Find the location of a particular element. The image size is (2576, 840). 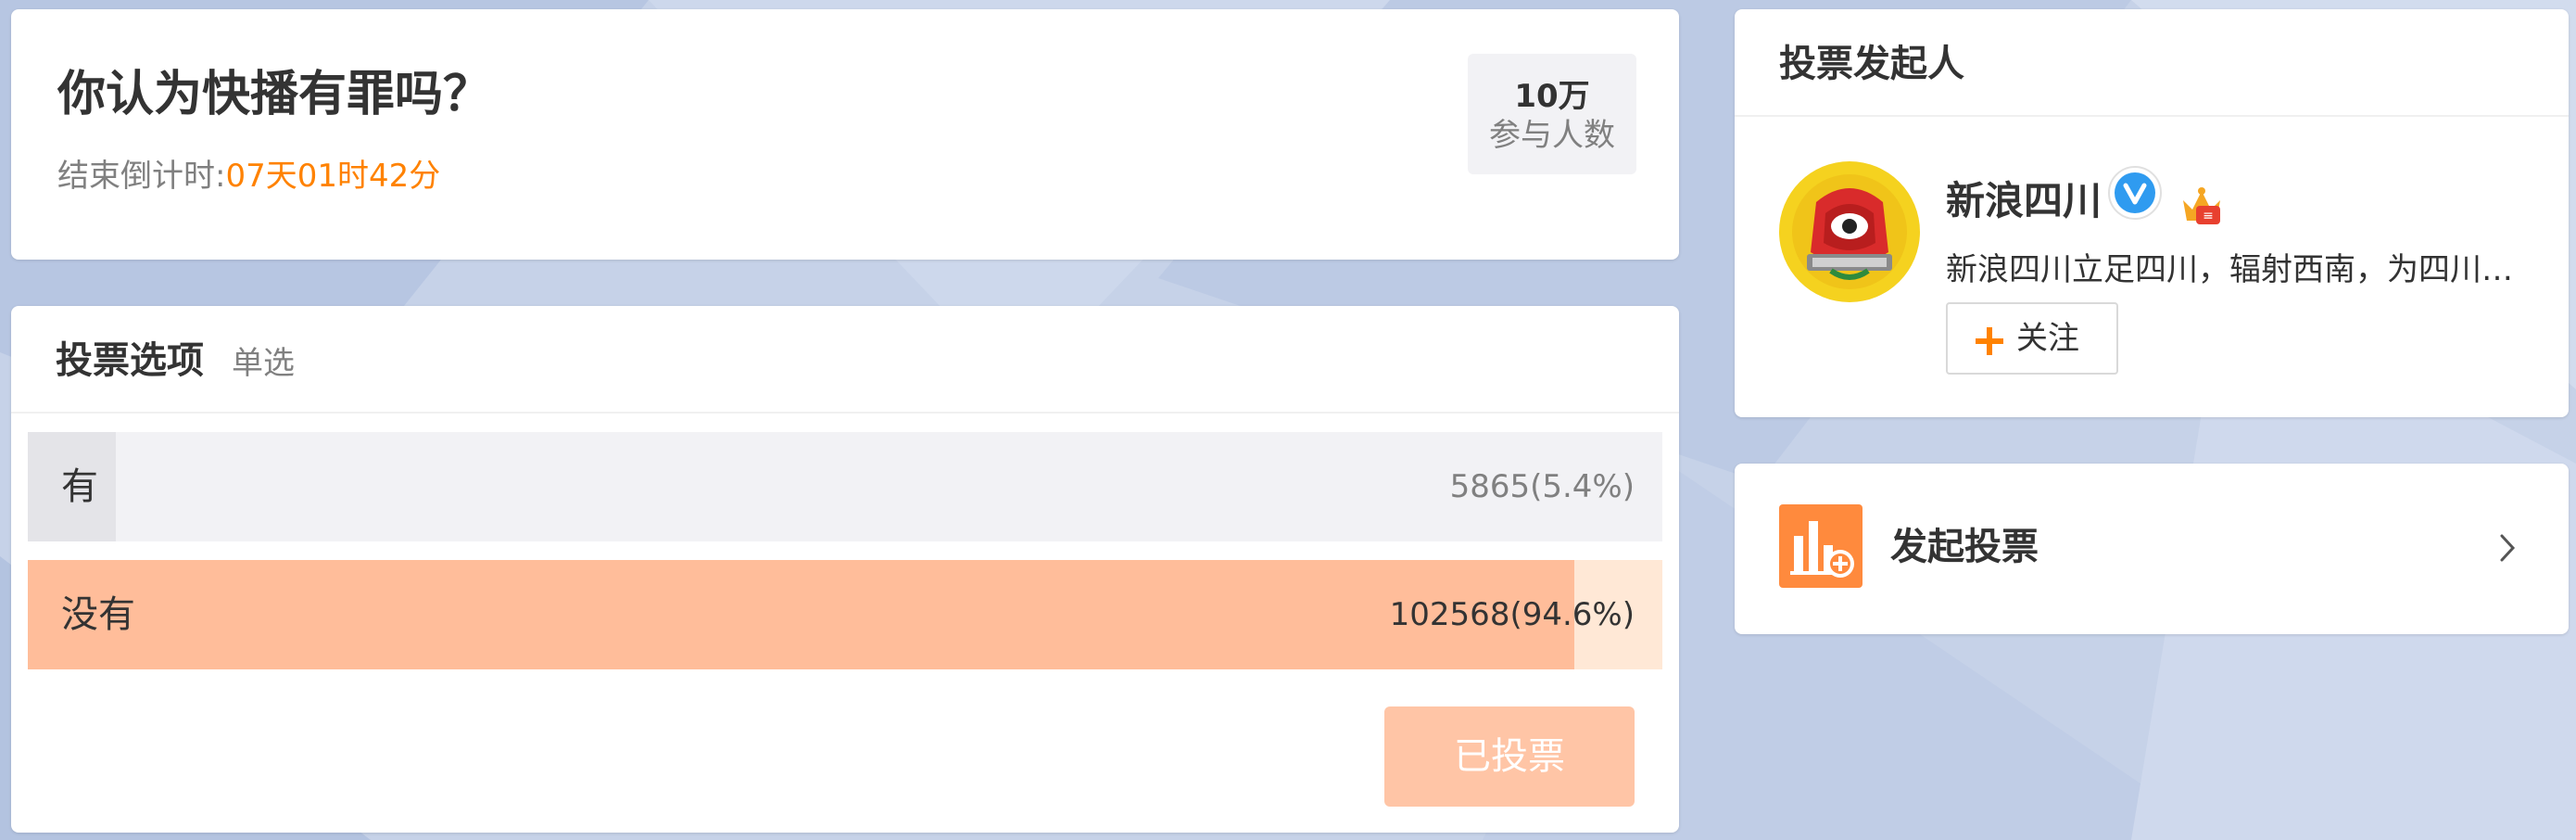

vote-option-yes: 有 5865(5.4%) is located at coordinates (845, 486).